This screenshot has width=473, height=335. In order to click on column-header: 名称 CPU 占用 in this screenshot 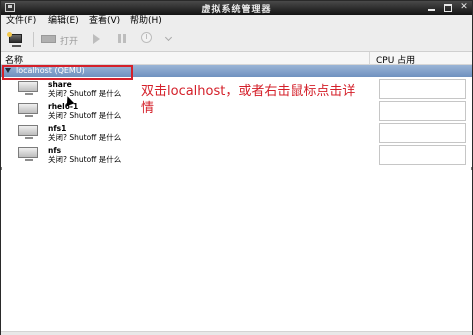, I will do `click(236, 59)`.